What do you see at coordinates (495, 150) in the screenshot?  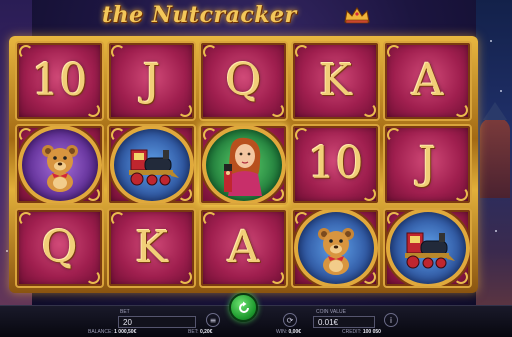 I see `castle-tower` at bounding box center [495, 150].